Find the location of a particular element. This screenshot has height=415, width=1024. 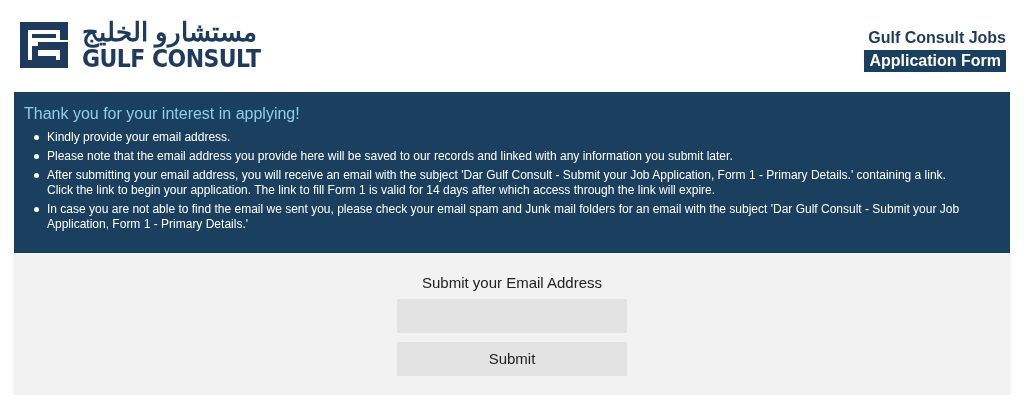

notice-item: Kindly provide your email address. is located at coordinates (139, 137).